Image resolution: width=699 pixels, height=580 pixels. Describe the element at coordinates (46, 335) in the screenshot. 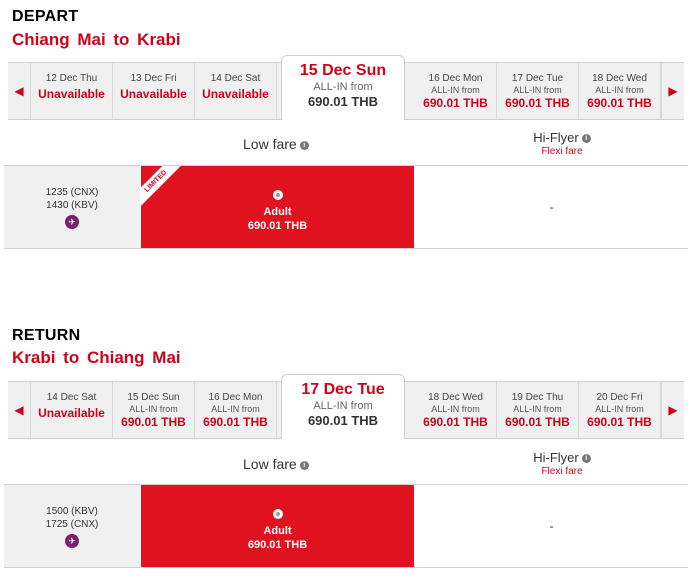

I see `section-title: RETURN` at that location.